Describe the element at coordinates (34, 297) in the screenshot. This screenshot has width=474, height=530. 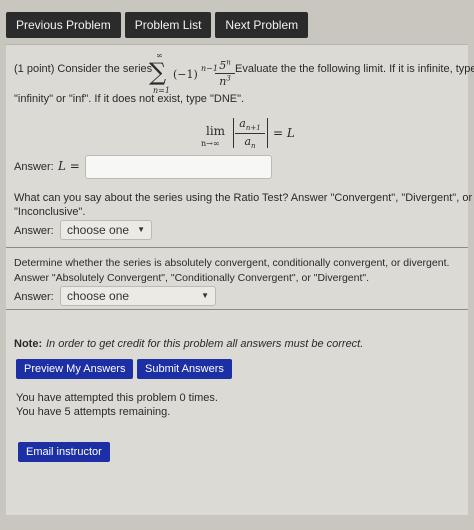
I see `convergence-answer-label: Answer:` at that location.